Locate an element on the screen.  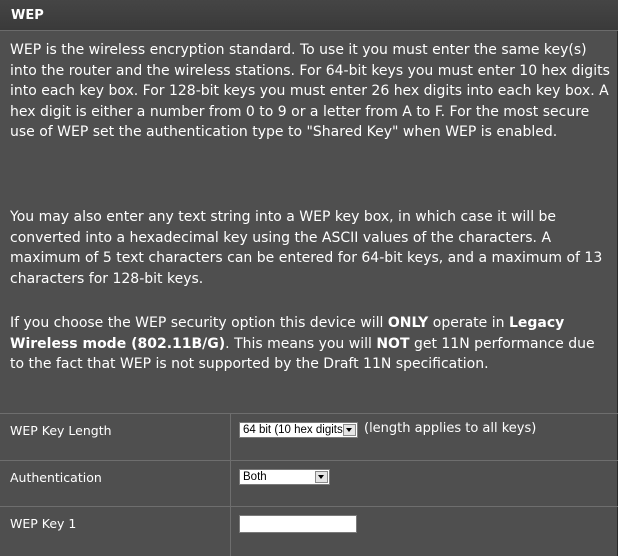
wep-key-length-select: 64 bit (10 hex digits) is located at coordinates (298, 430).